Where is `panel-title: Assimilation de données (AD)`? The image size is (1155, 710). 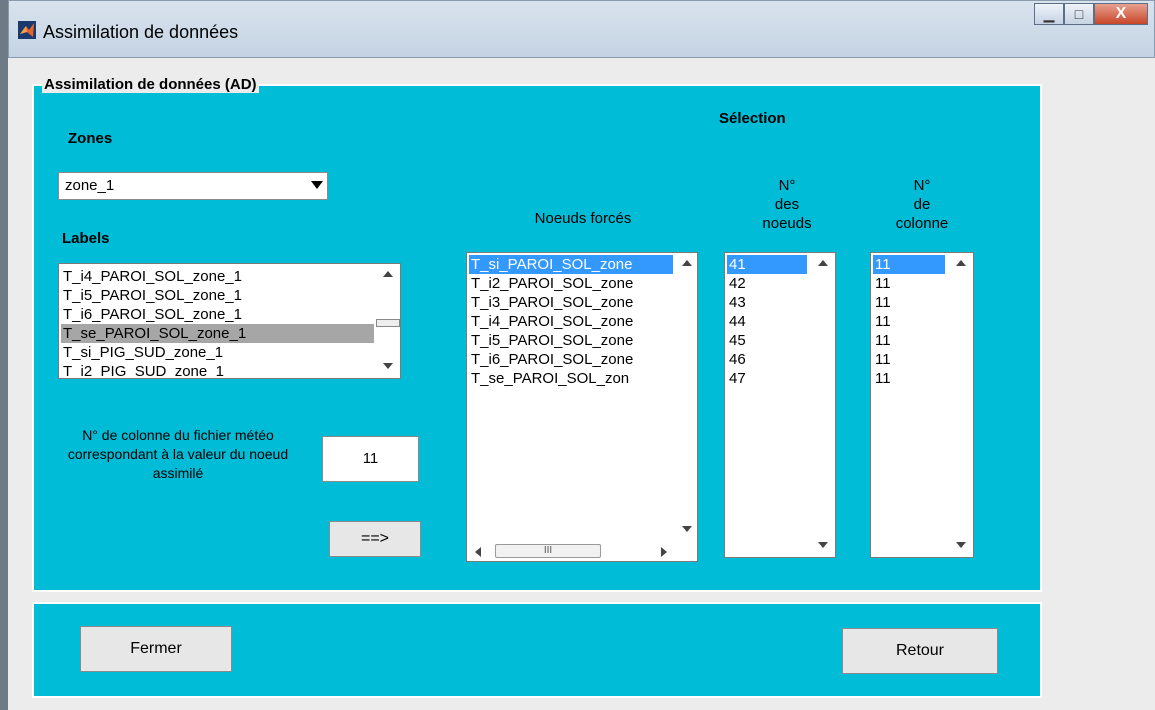
panel-title: Assimilation de données (AD) is located at coordinates (150, 84).